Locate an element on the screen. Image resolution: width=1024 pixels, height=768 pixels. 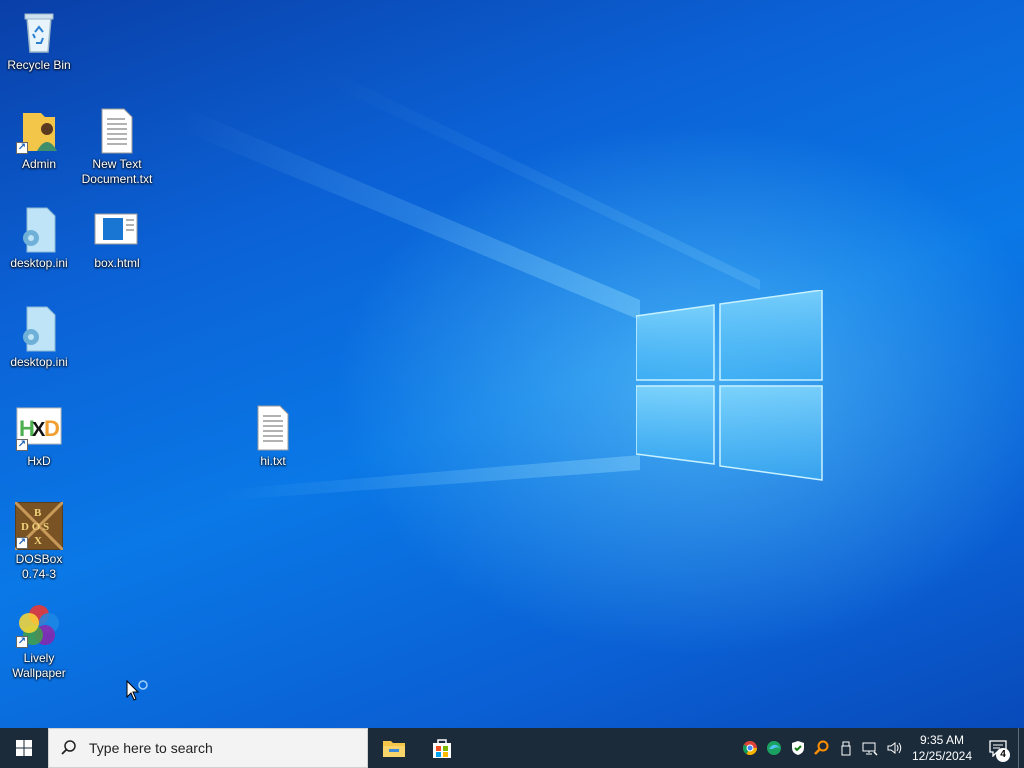
desktop-icon-new-text-document: New Text Document.txt is located at coordinates (117, 147).